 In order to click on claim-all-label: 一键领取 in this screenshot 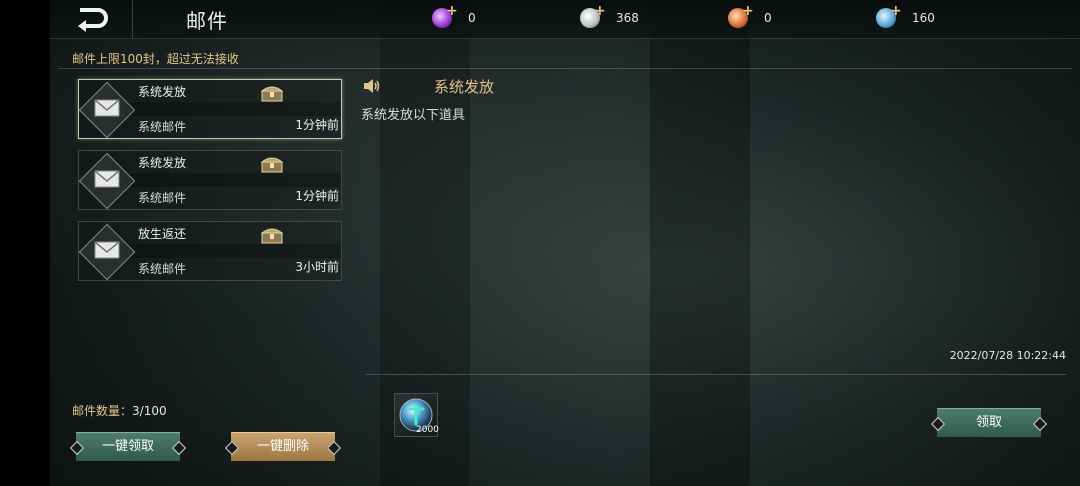, I will do `click(127, 446)`.